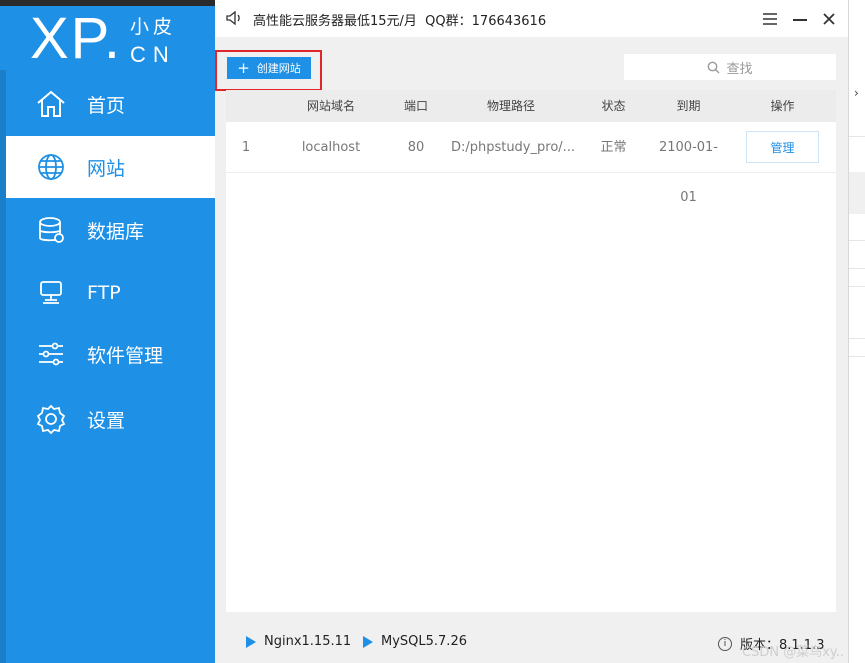 This screenshot has height=663, width=865. I want to click on globe-icon, so click(51, 167).